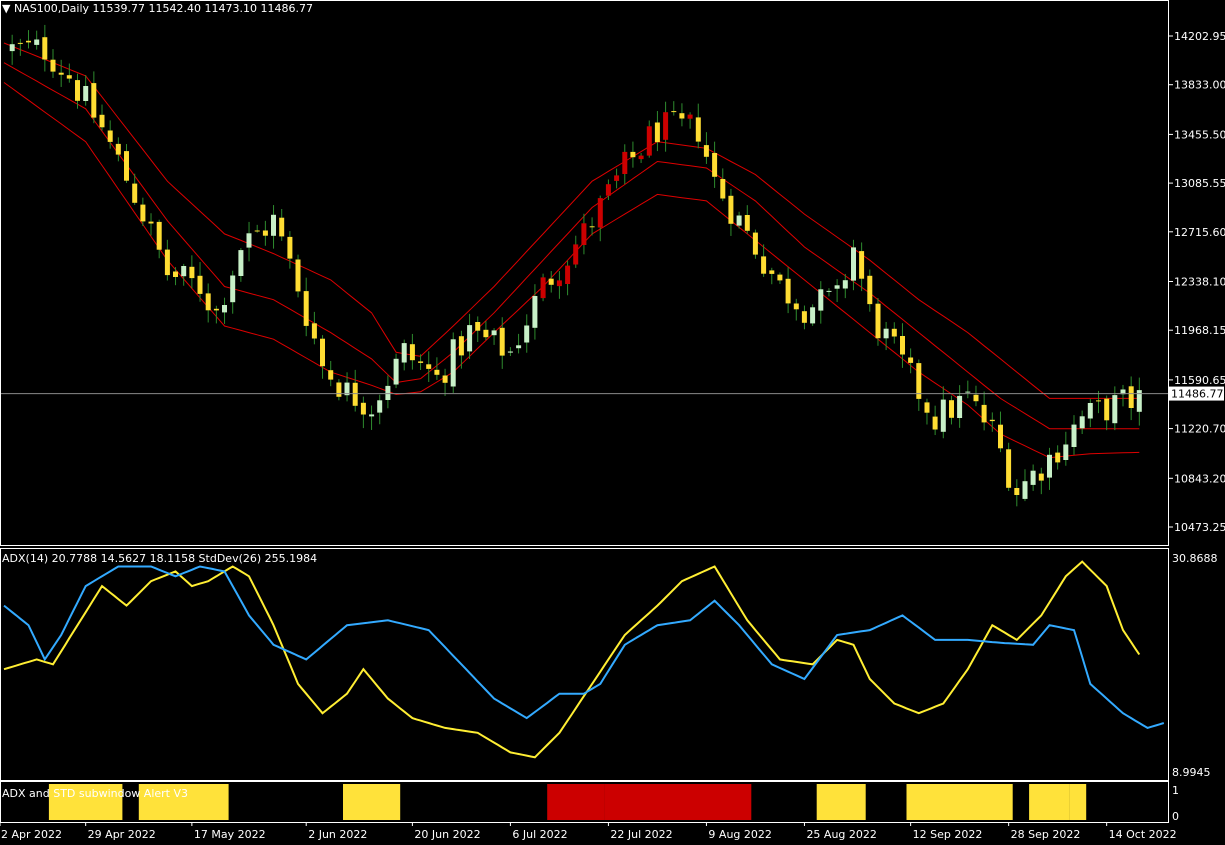  I want to click on x-tick-label: 14 Oct 2022, so click(1143, 834).